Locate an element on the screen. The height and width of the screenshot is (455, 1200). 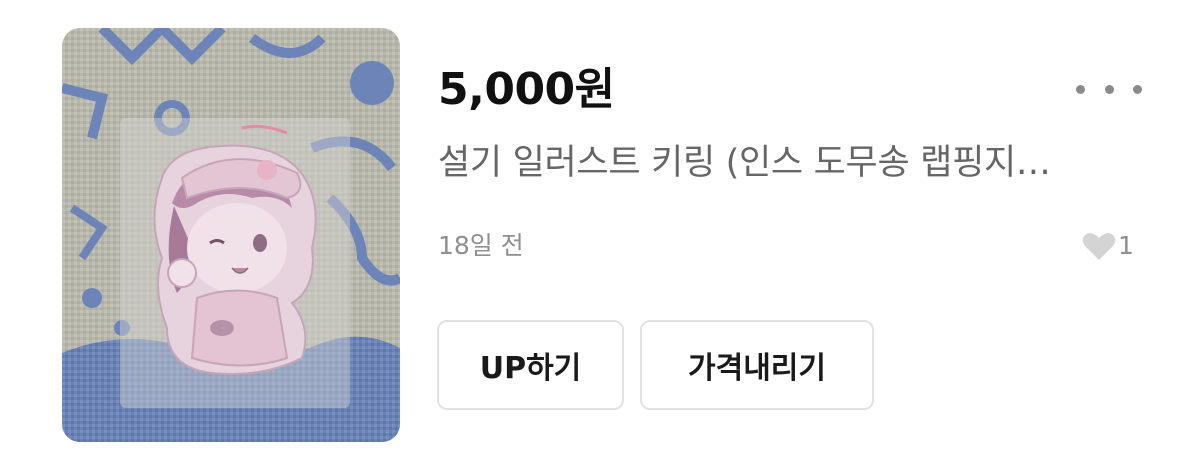
lower-price-button: 가격내리기 is located at coordinates (757, 365).